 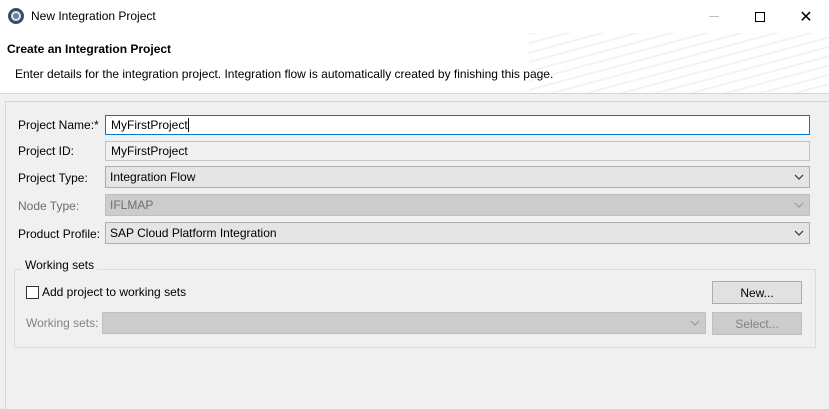 I want to click on maximize-icon, so click(x=760, y=16).